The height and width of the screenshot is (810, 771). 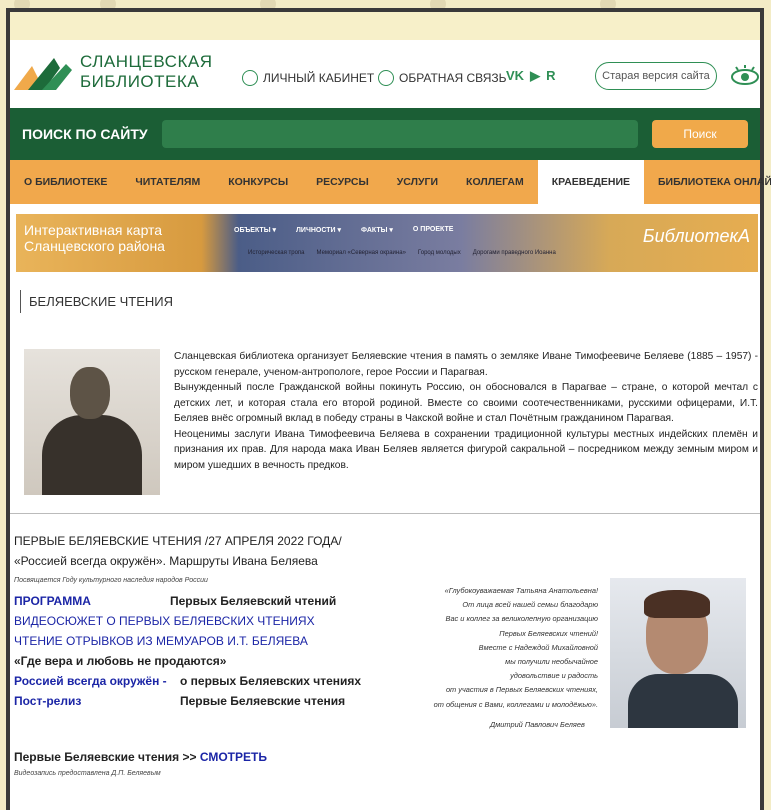 I want to click on banner-brand: БиблиотекА, so click(x=696, y=236).